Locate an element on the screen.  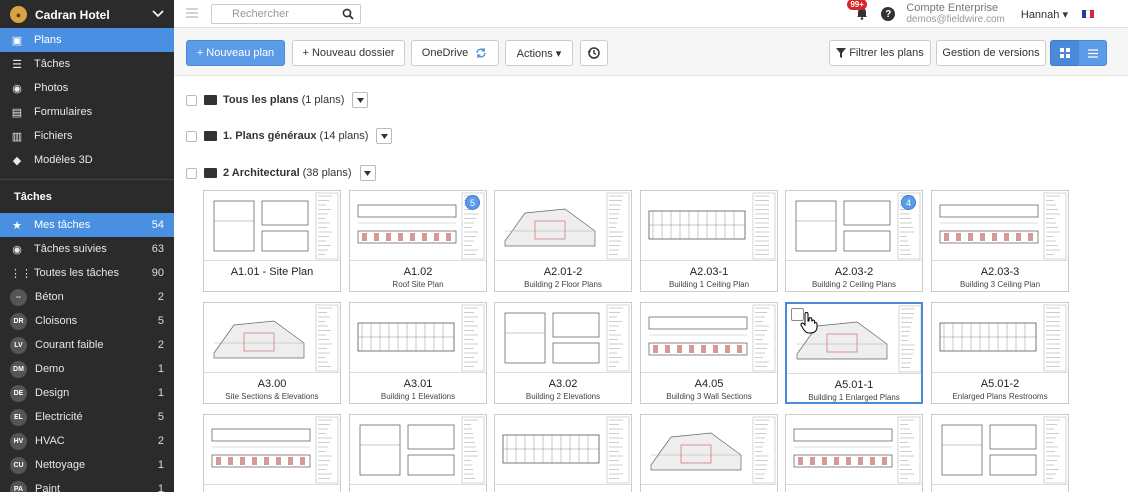
category-badge: DR is located at coordinates (18, 321).